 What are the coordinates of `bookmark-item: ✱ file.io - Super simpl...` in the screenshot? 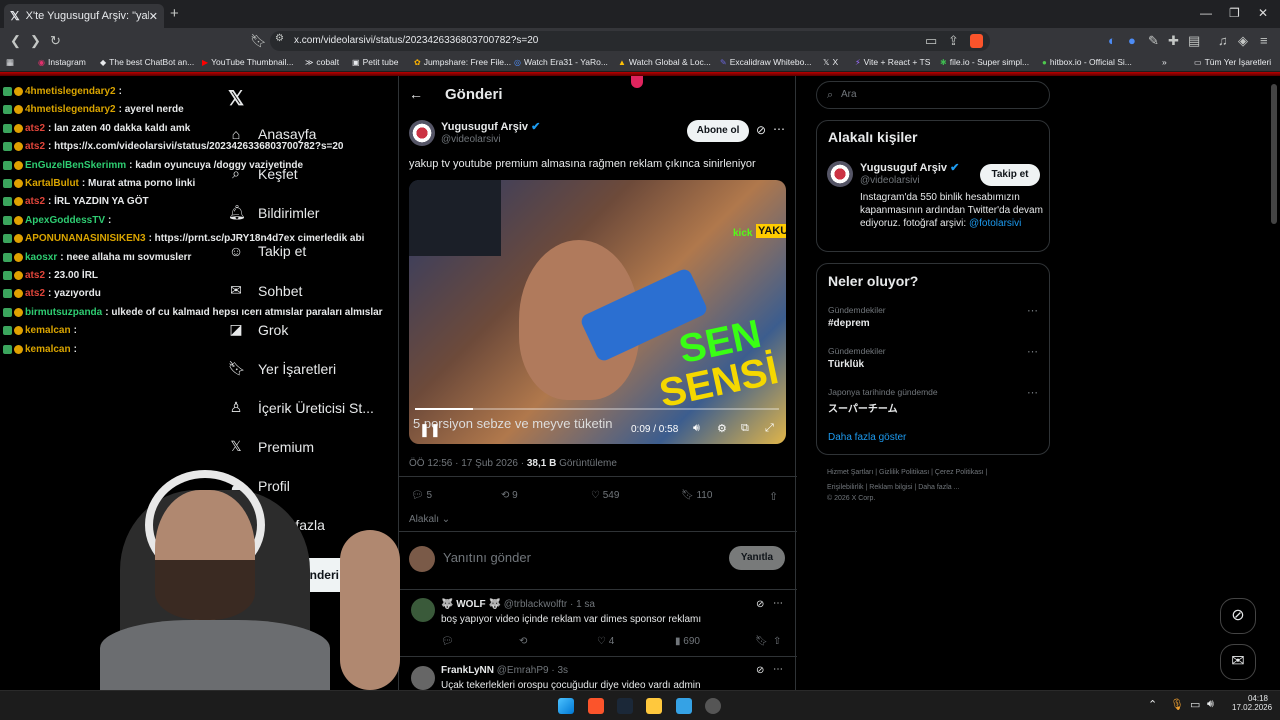 It's located at (984, 62).